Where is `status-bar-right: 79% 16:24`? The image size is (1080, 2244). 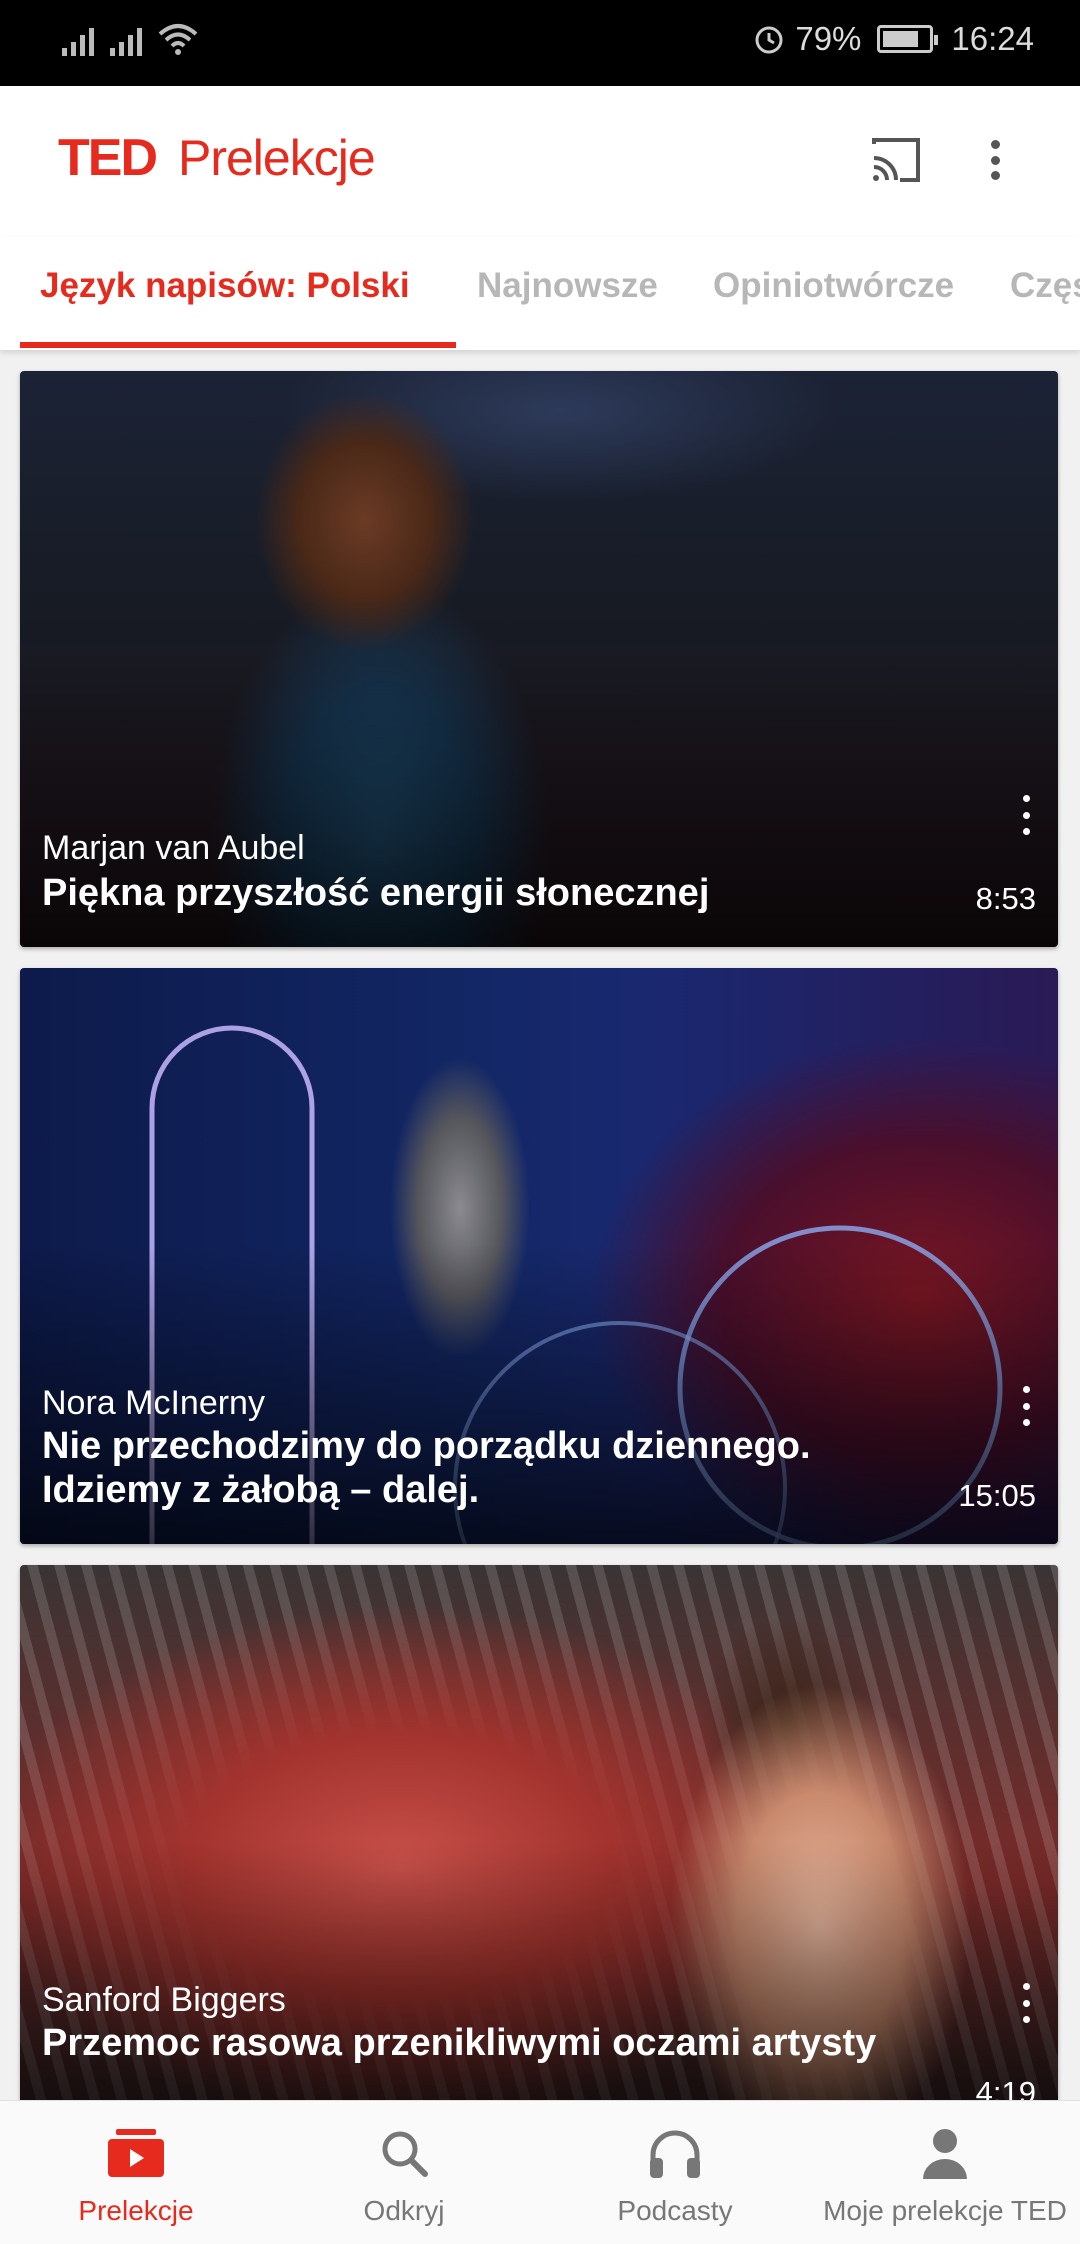 status-bar-right: 79% 16:24 is located at coordinates (893, 39).